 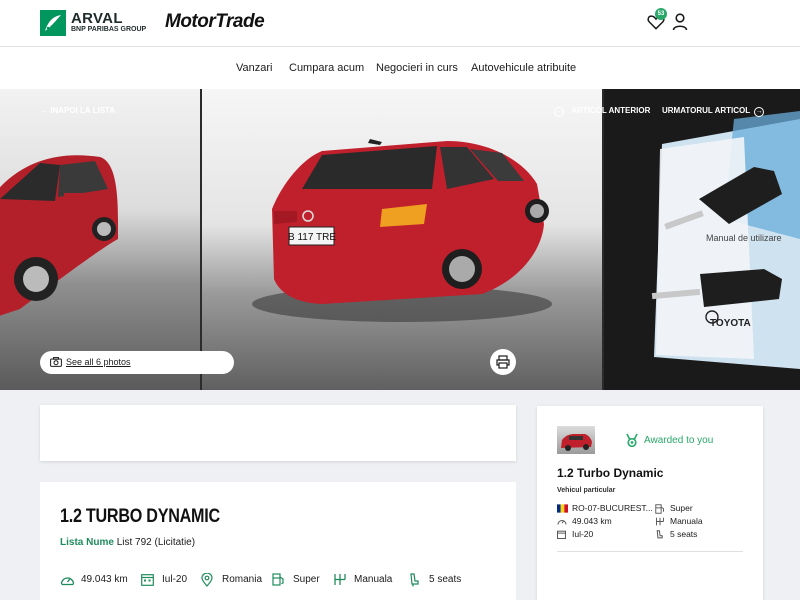 What do you see at coordinates (445, 579) in the screenshot?
I see `spec-seats-value: 5 seats` at bounding box center [445, 579].